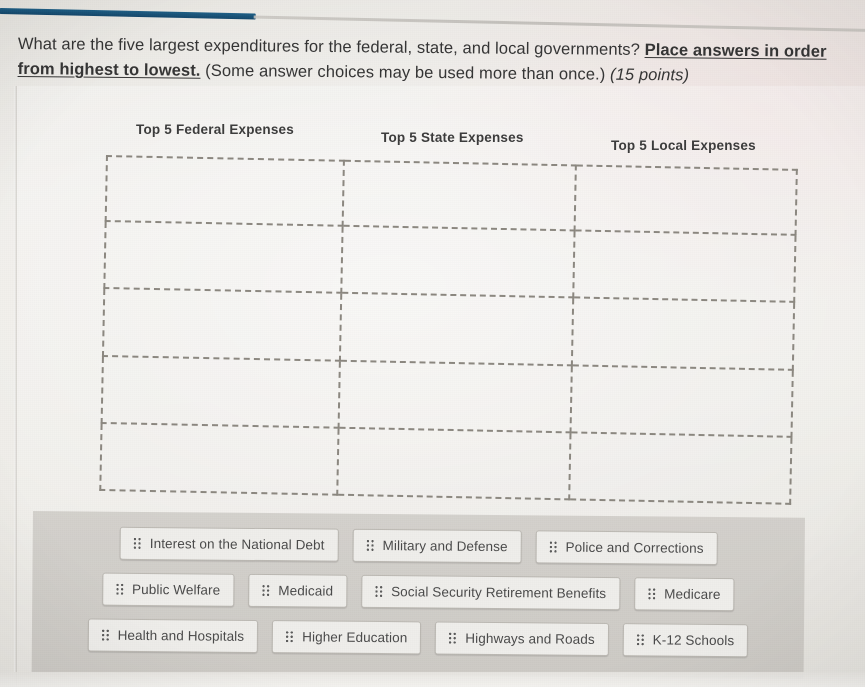  I want to click on answer-choice-highways-and-roads: Highways and Roads, so click(522, 639).